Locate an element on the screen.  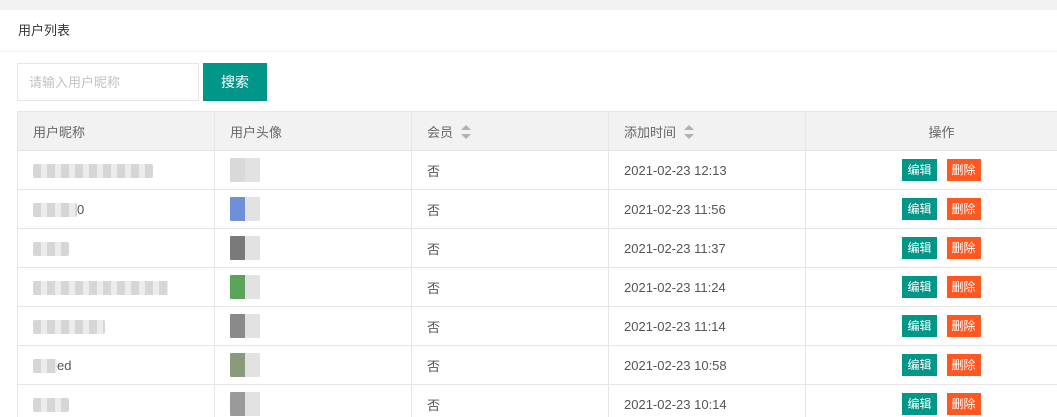
table-row: 否 2021-02-23 10:14 编辑 删除 is located at coordinates (537, 400).